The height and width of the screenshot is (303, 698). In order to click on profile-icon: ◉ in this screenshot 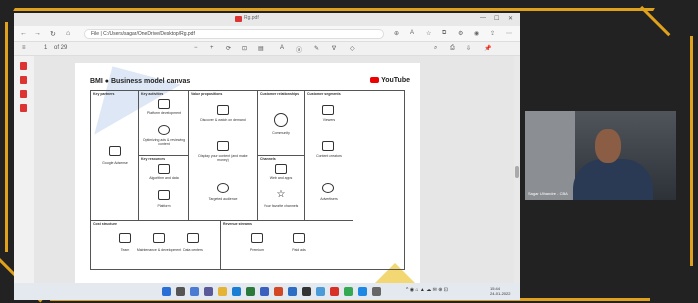, I will do `click(476, 33)`.